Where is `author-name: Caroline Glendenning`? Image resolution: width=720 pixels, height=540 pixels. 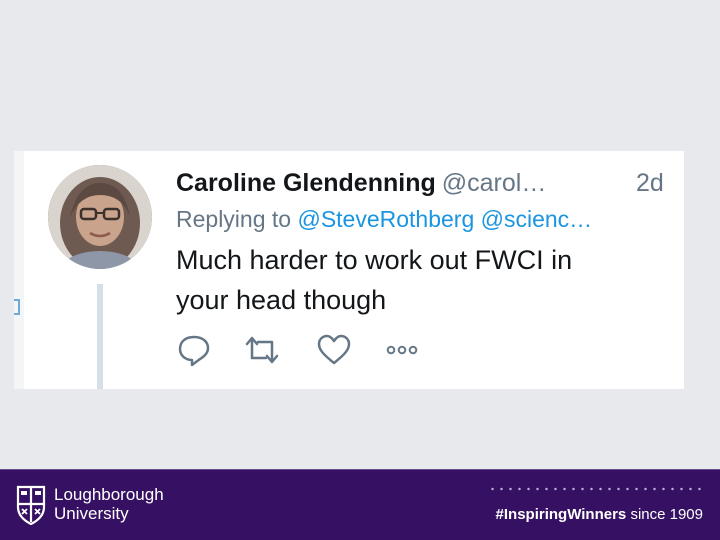
author-name: Caroline Glendenning is located at coordinates (306, 183).